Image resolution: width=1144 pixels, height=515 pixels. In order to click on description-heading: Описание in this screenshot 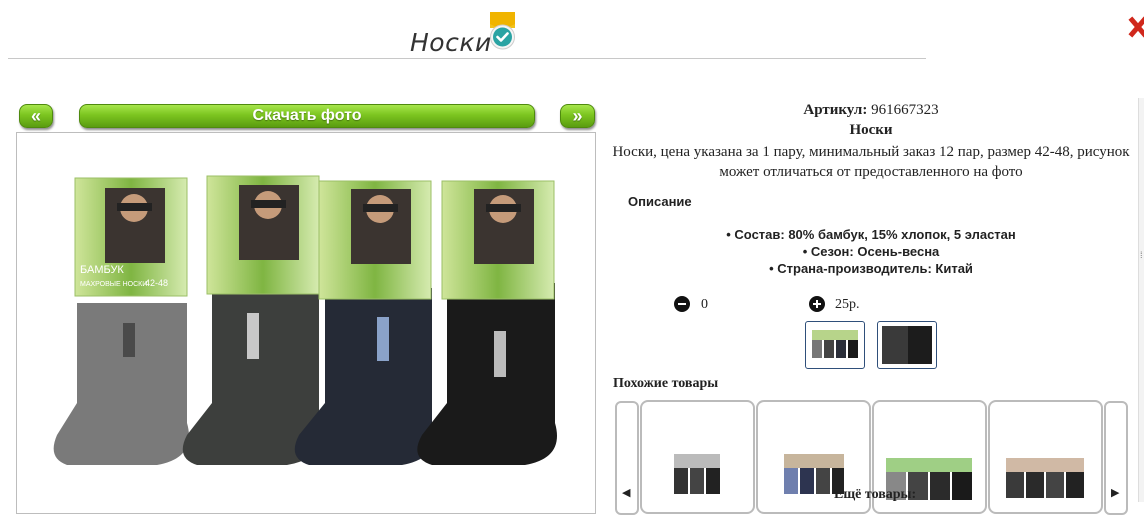, I will do `click(660, 201)`.